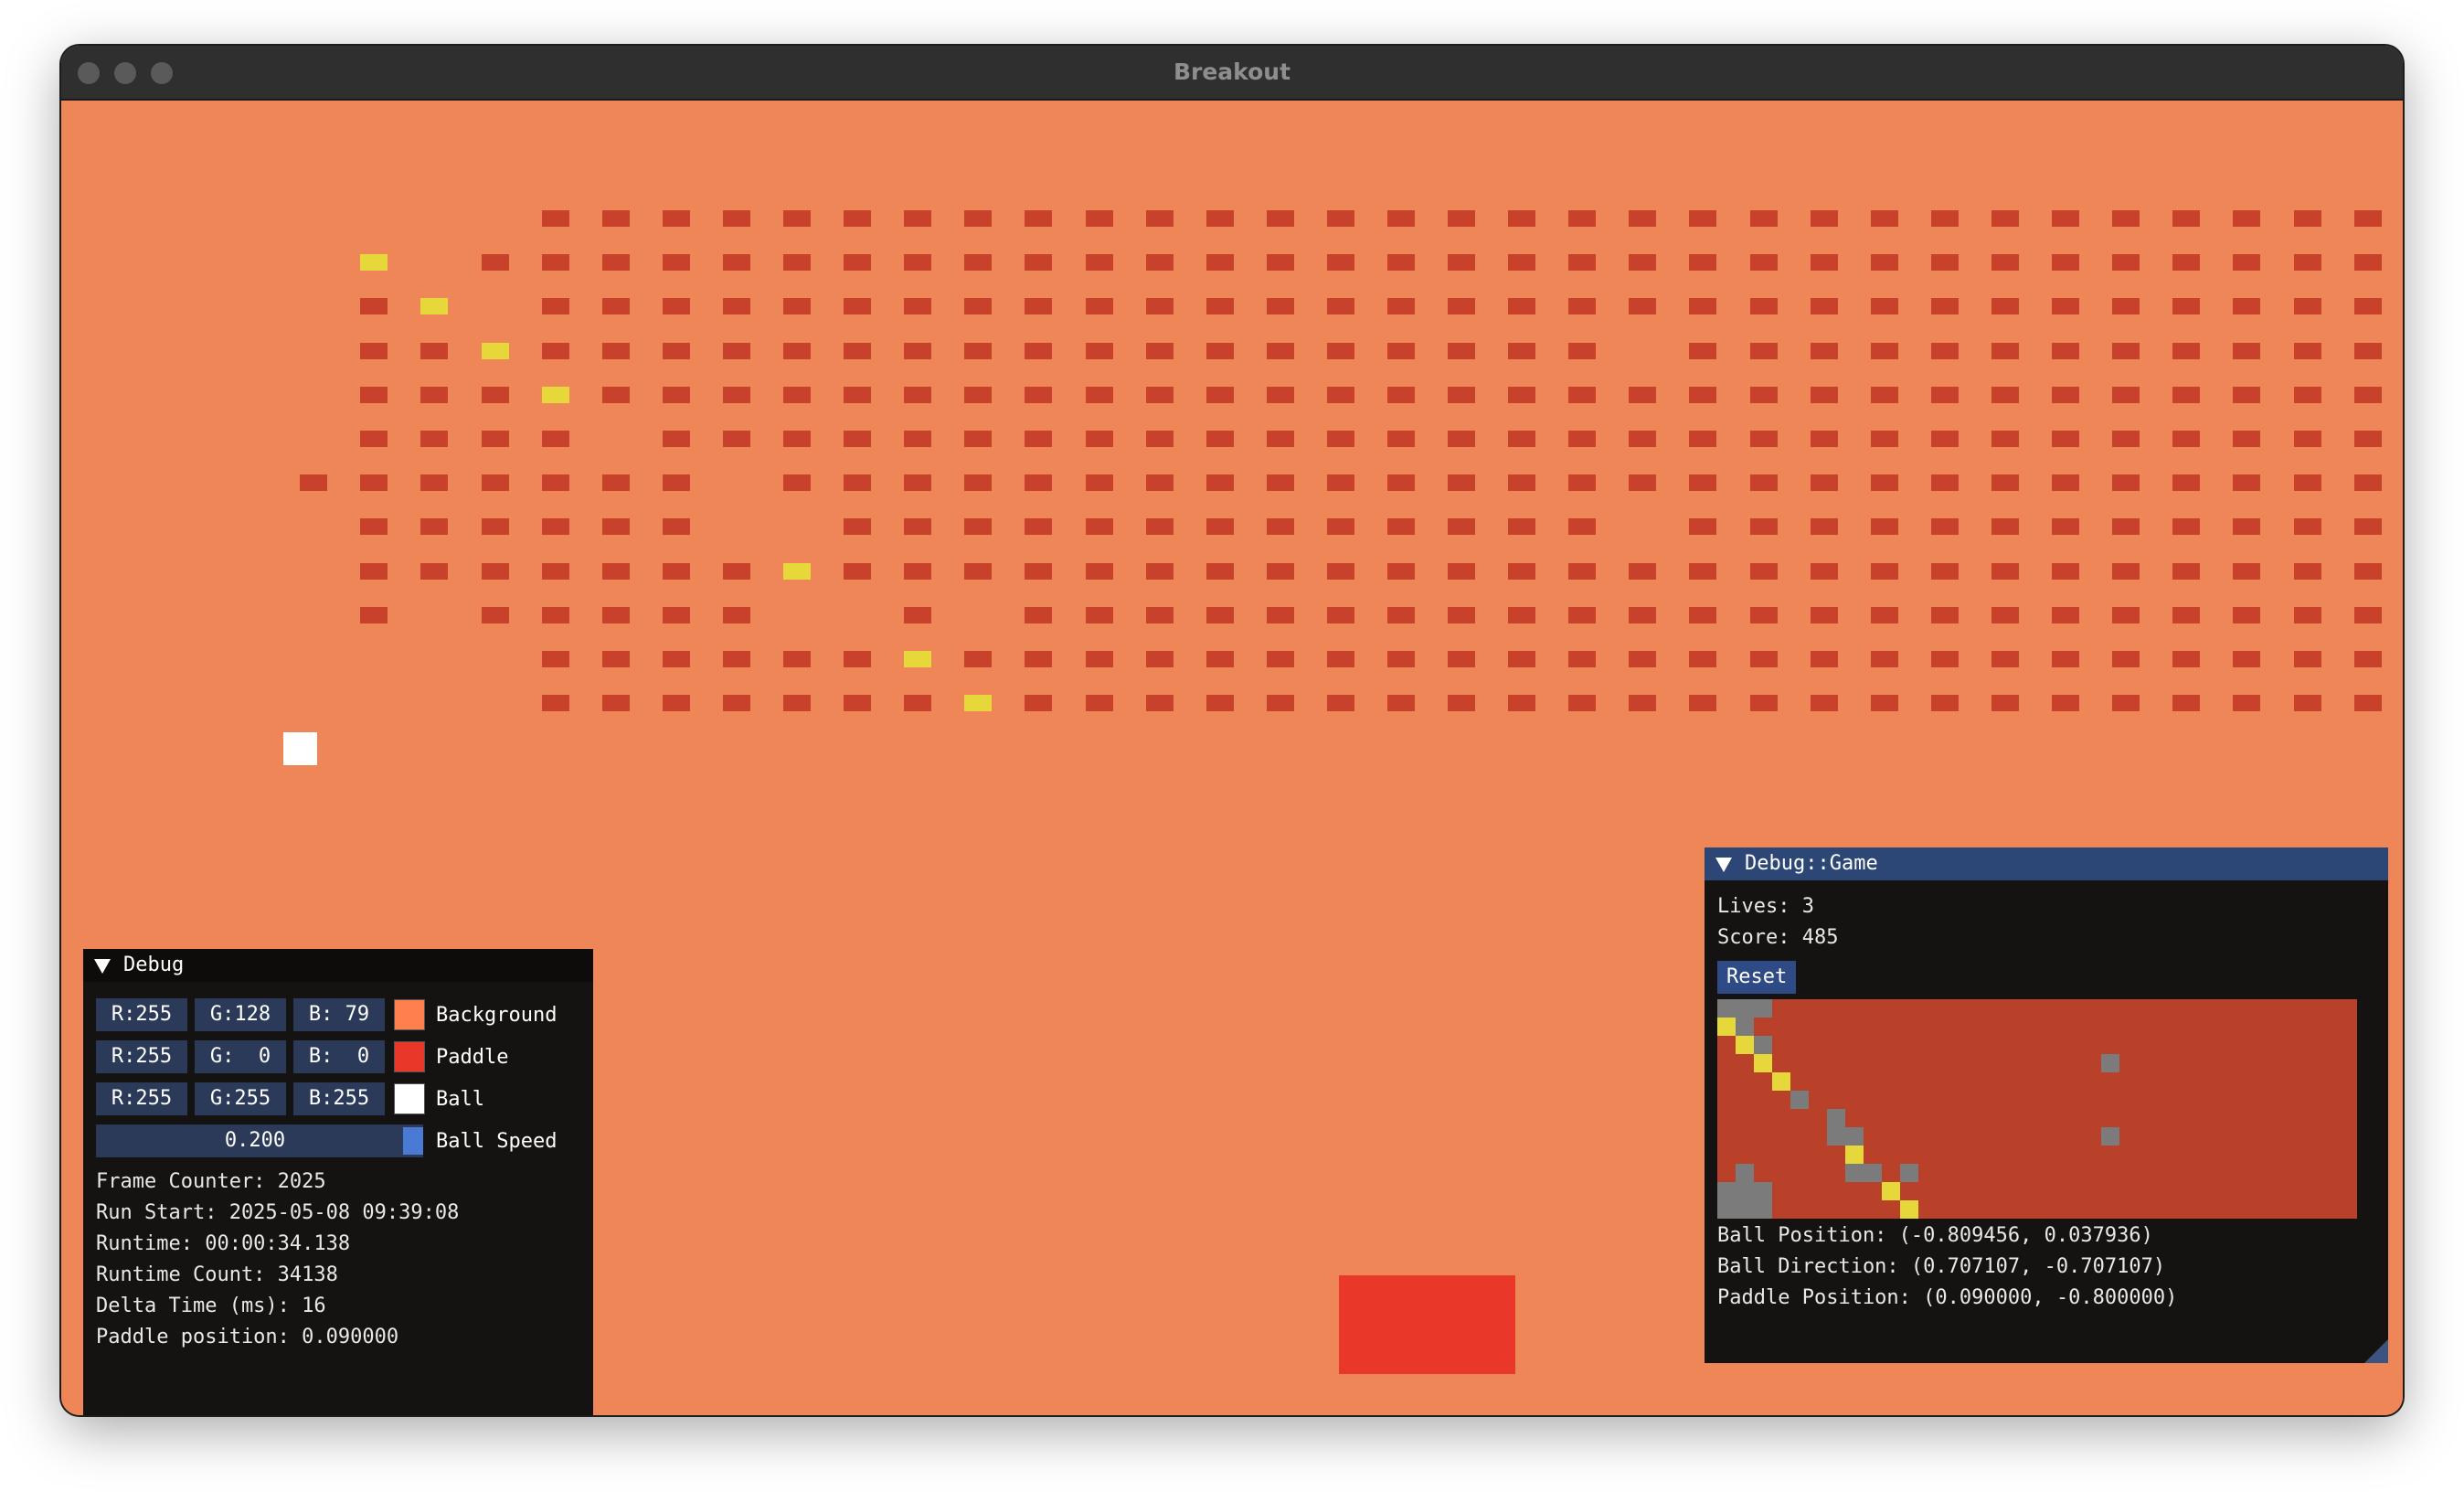 The image size is (2464, 1492). I want to click on window-title: Breakout, so click(1232, 72).